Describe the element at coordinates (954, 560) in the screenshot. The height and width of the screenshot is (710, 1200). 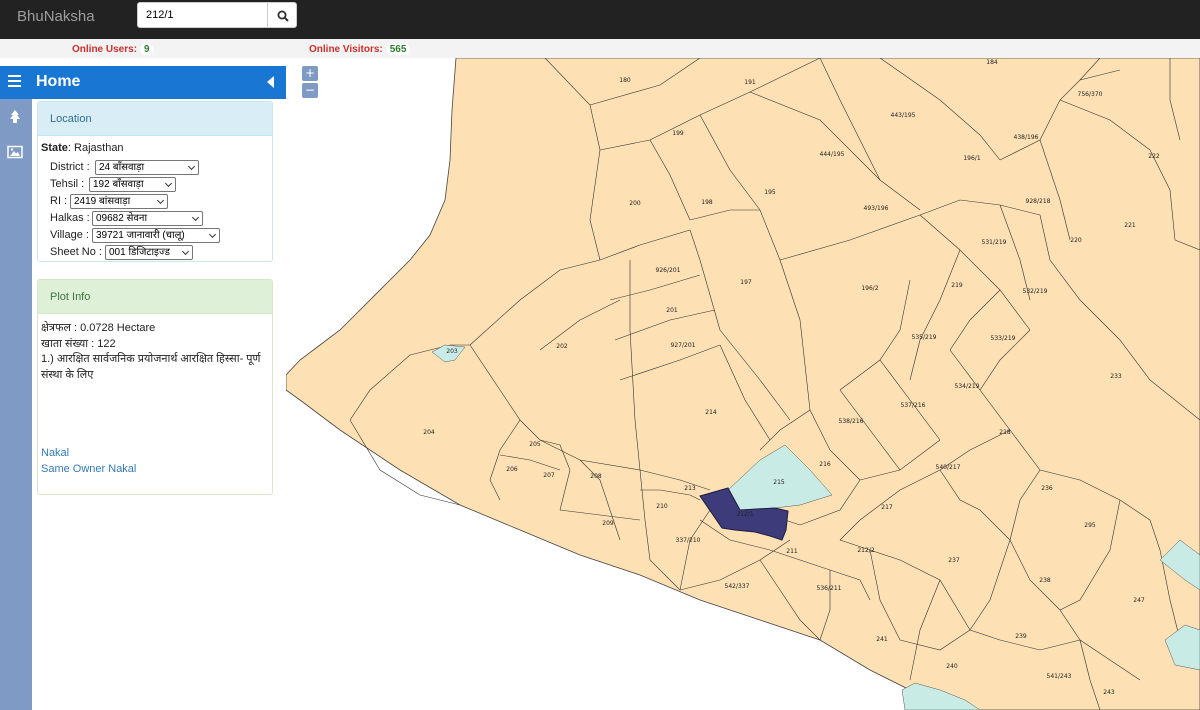
I see `plot-label: 237` at that location.